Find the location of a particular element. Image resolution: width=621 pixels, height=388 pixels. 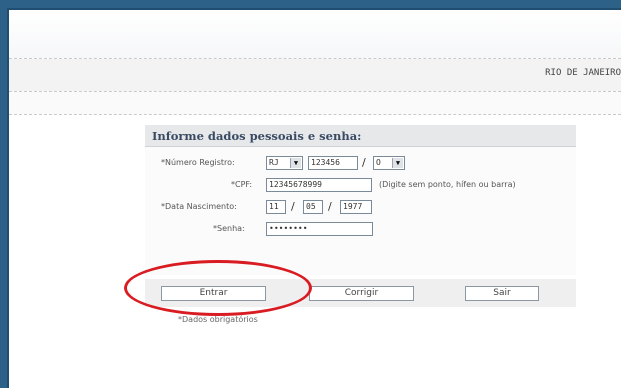

nascimento-row: *Data Nascimento: 11 / 05 / 1977 is located at coordinates (360, 208).